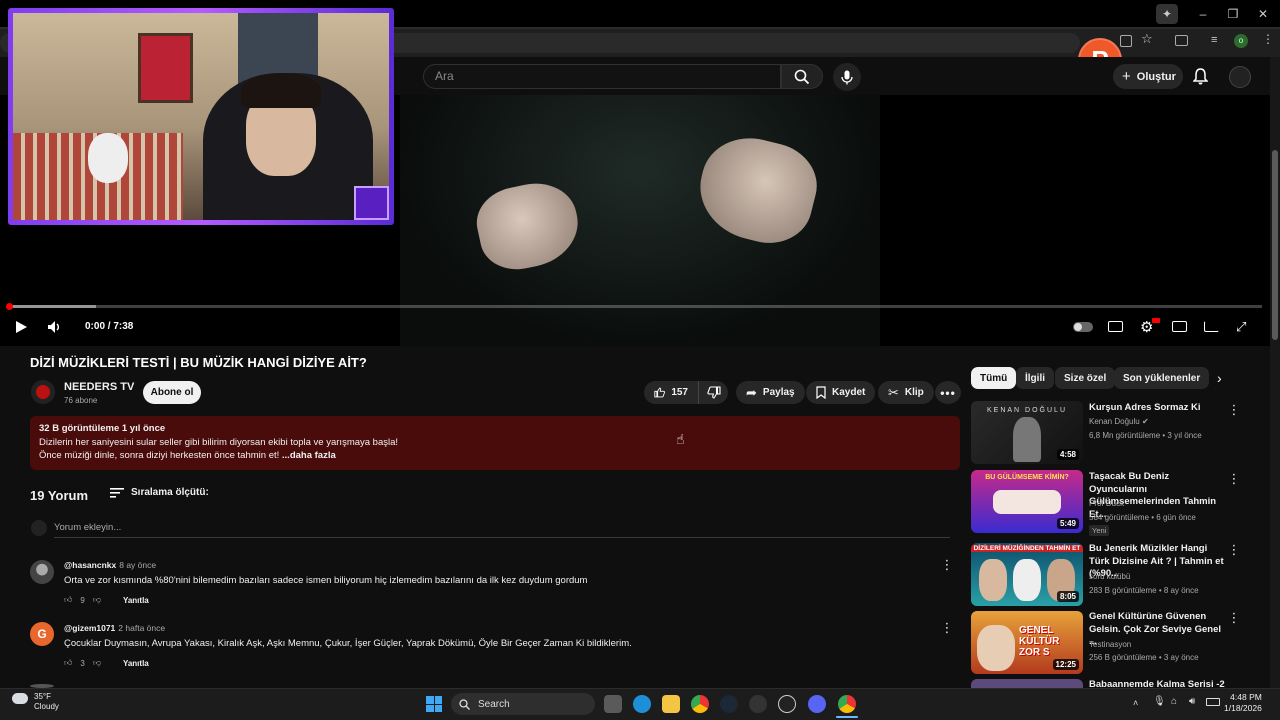  Describe the element at coordinates (847, 704) in the screenshot. I see `chrome-active-icon` at that location.